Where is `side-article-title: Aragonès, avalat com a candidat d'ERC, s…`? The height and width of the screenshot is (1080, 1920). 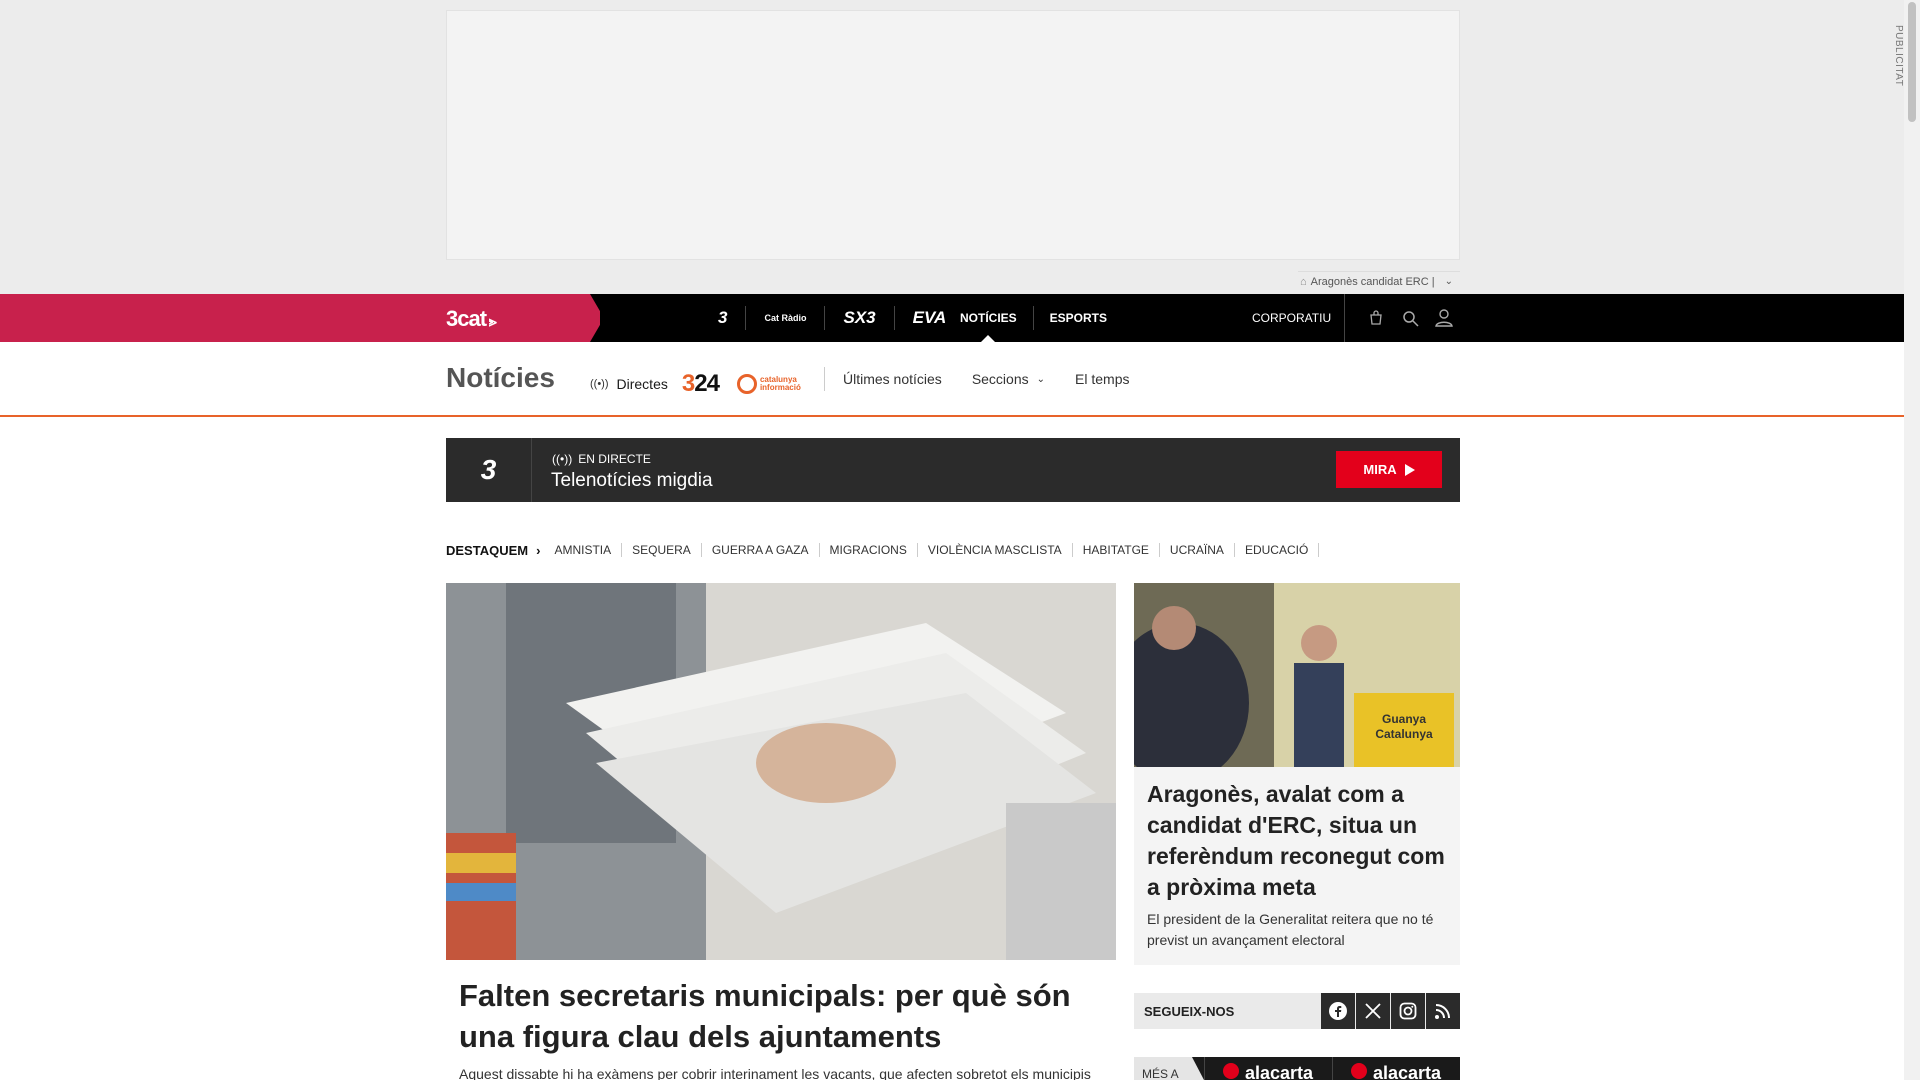 side-article-title: Aragonès, avalat com a candidat d'ERC, s… is located at coordinates (1299, 841).